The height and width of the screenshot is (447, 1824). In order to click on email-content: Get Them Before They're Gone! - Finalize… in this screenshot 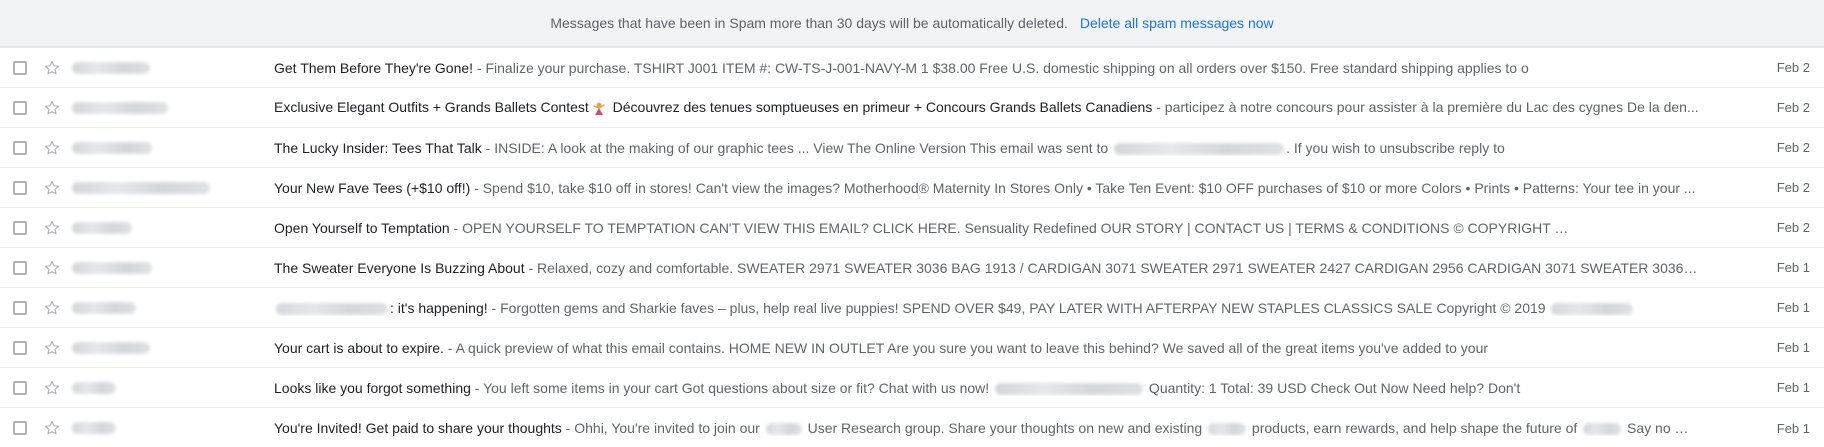, I will do `click(1007, 68)`.